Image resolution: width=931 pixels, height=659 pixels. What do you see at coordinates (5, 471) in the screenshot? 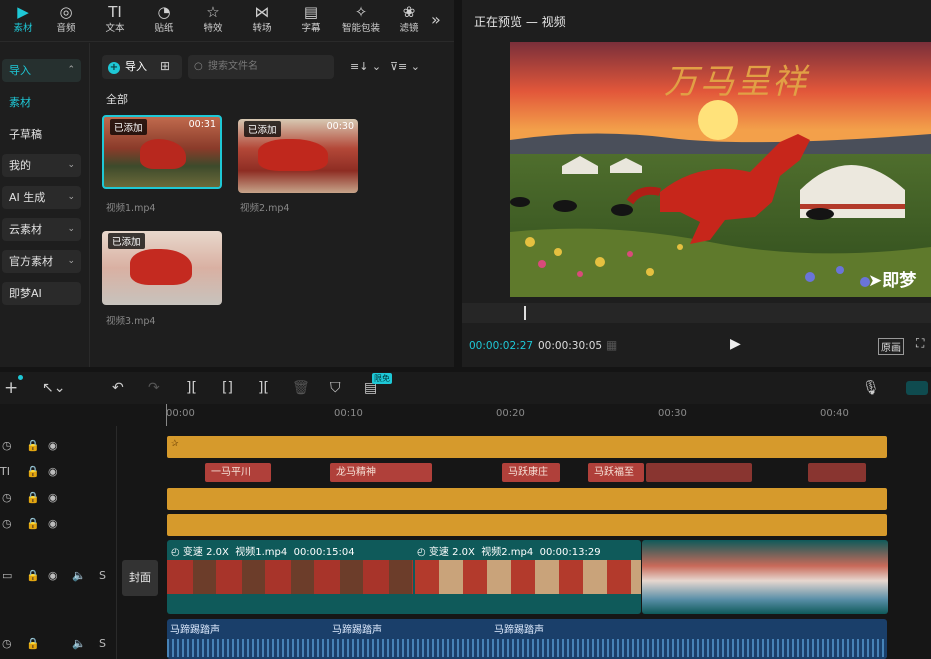
I see `text-track-icon: TI` at bounding box center [5, 471].